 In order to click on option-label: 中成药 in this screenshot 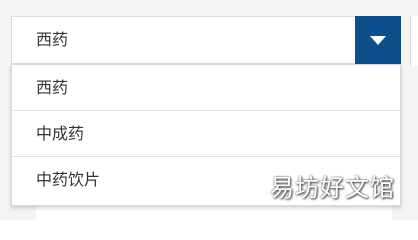, I will do `click(60, 133)`.